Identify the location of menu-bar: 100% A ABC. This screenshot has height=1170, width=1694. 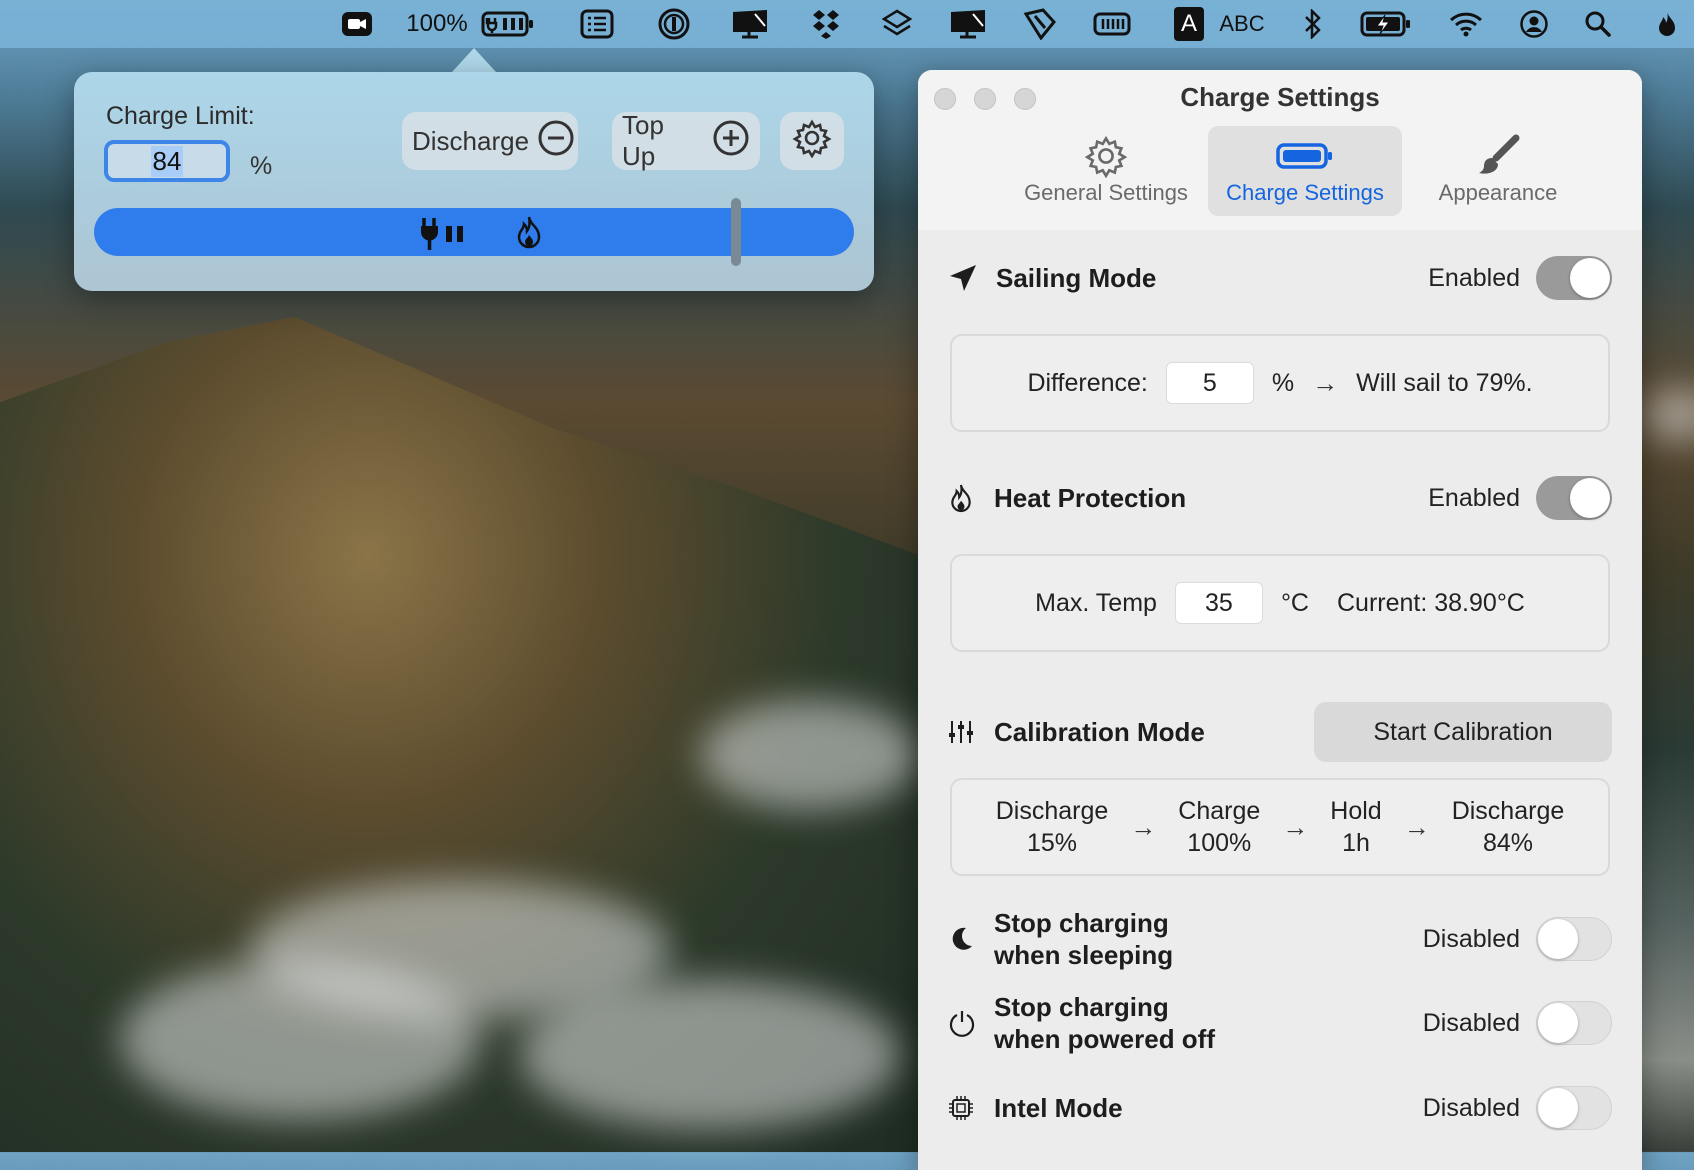
(847, 24).